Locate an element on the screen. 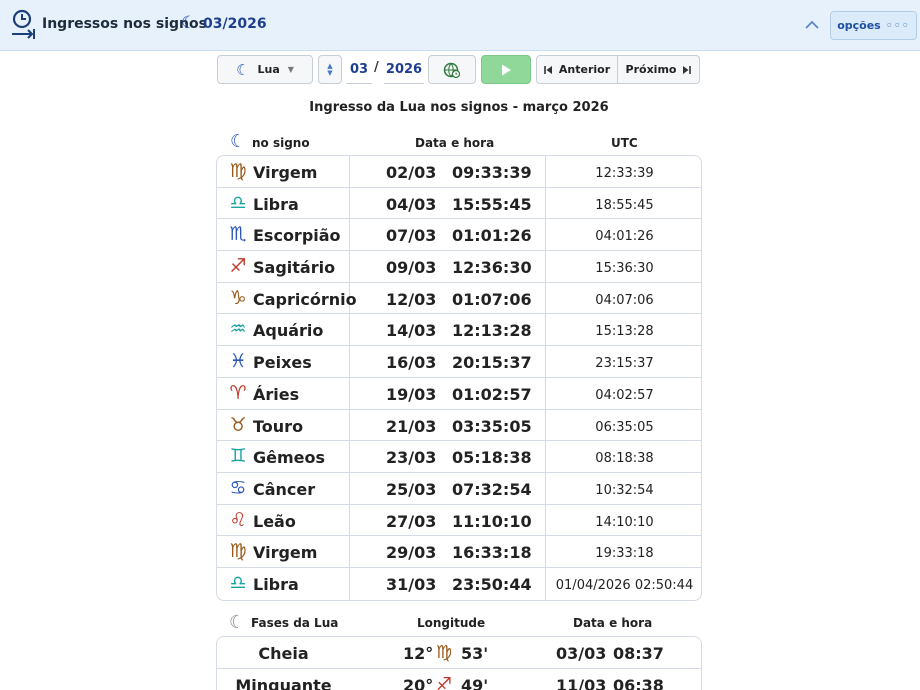 The height and width of the screenshot is (690, 920). datetime-cell: 14/03 12:13:28 is located at coordinates (448, 330).